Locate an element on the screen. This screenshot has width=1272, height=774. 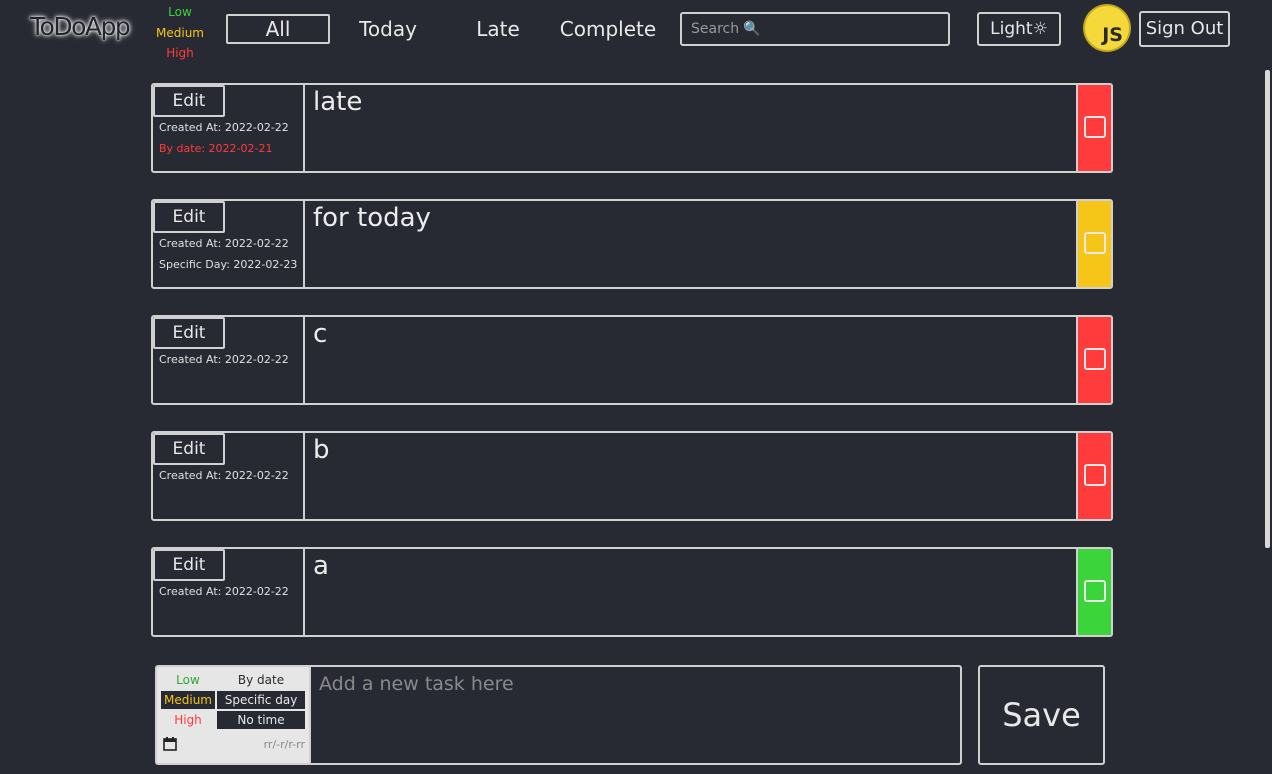
calendar-icon is located at coordinates (170, 744).